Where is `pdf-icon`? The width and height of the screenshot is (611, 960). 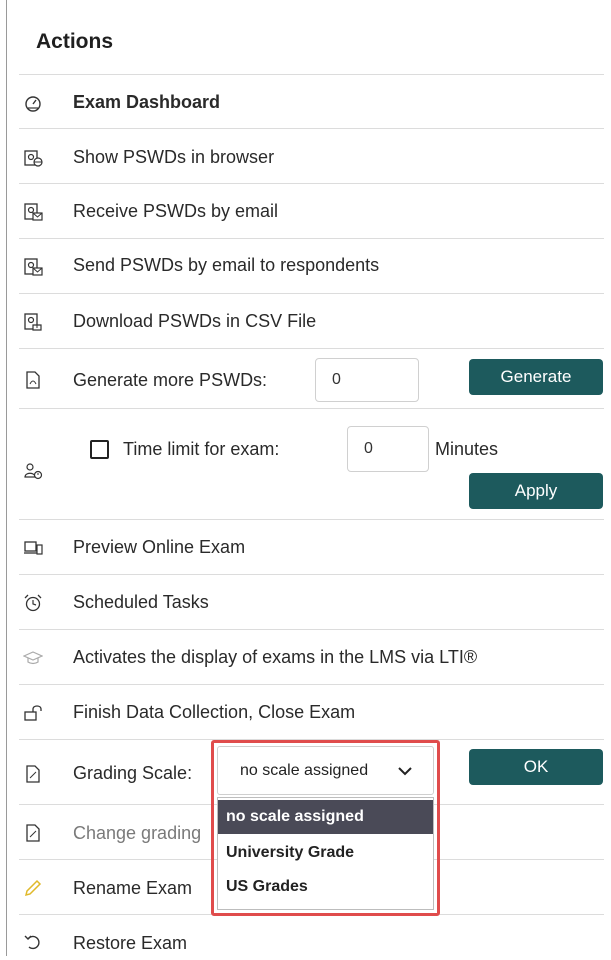 pdf-icon is located at coordinates (33, 380).